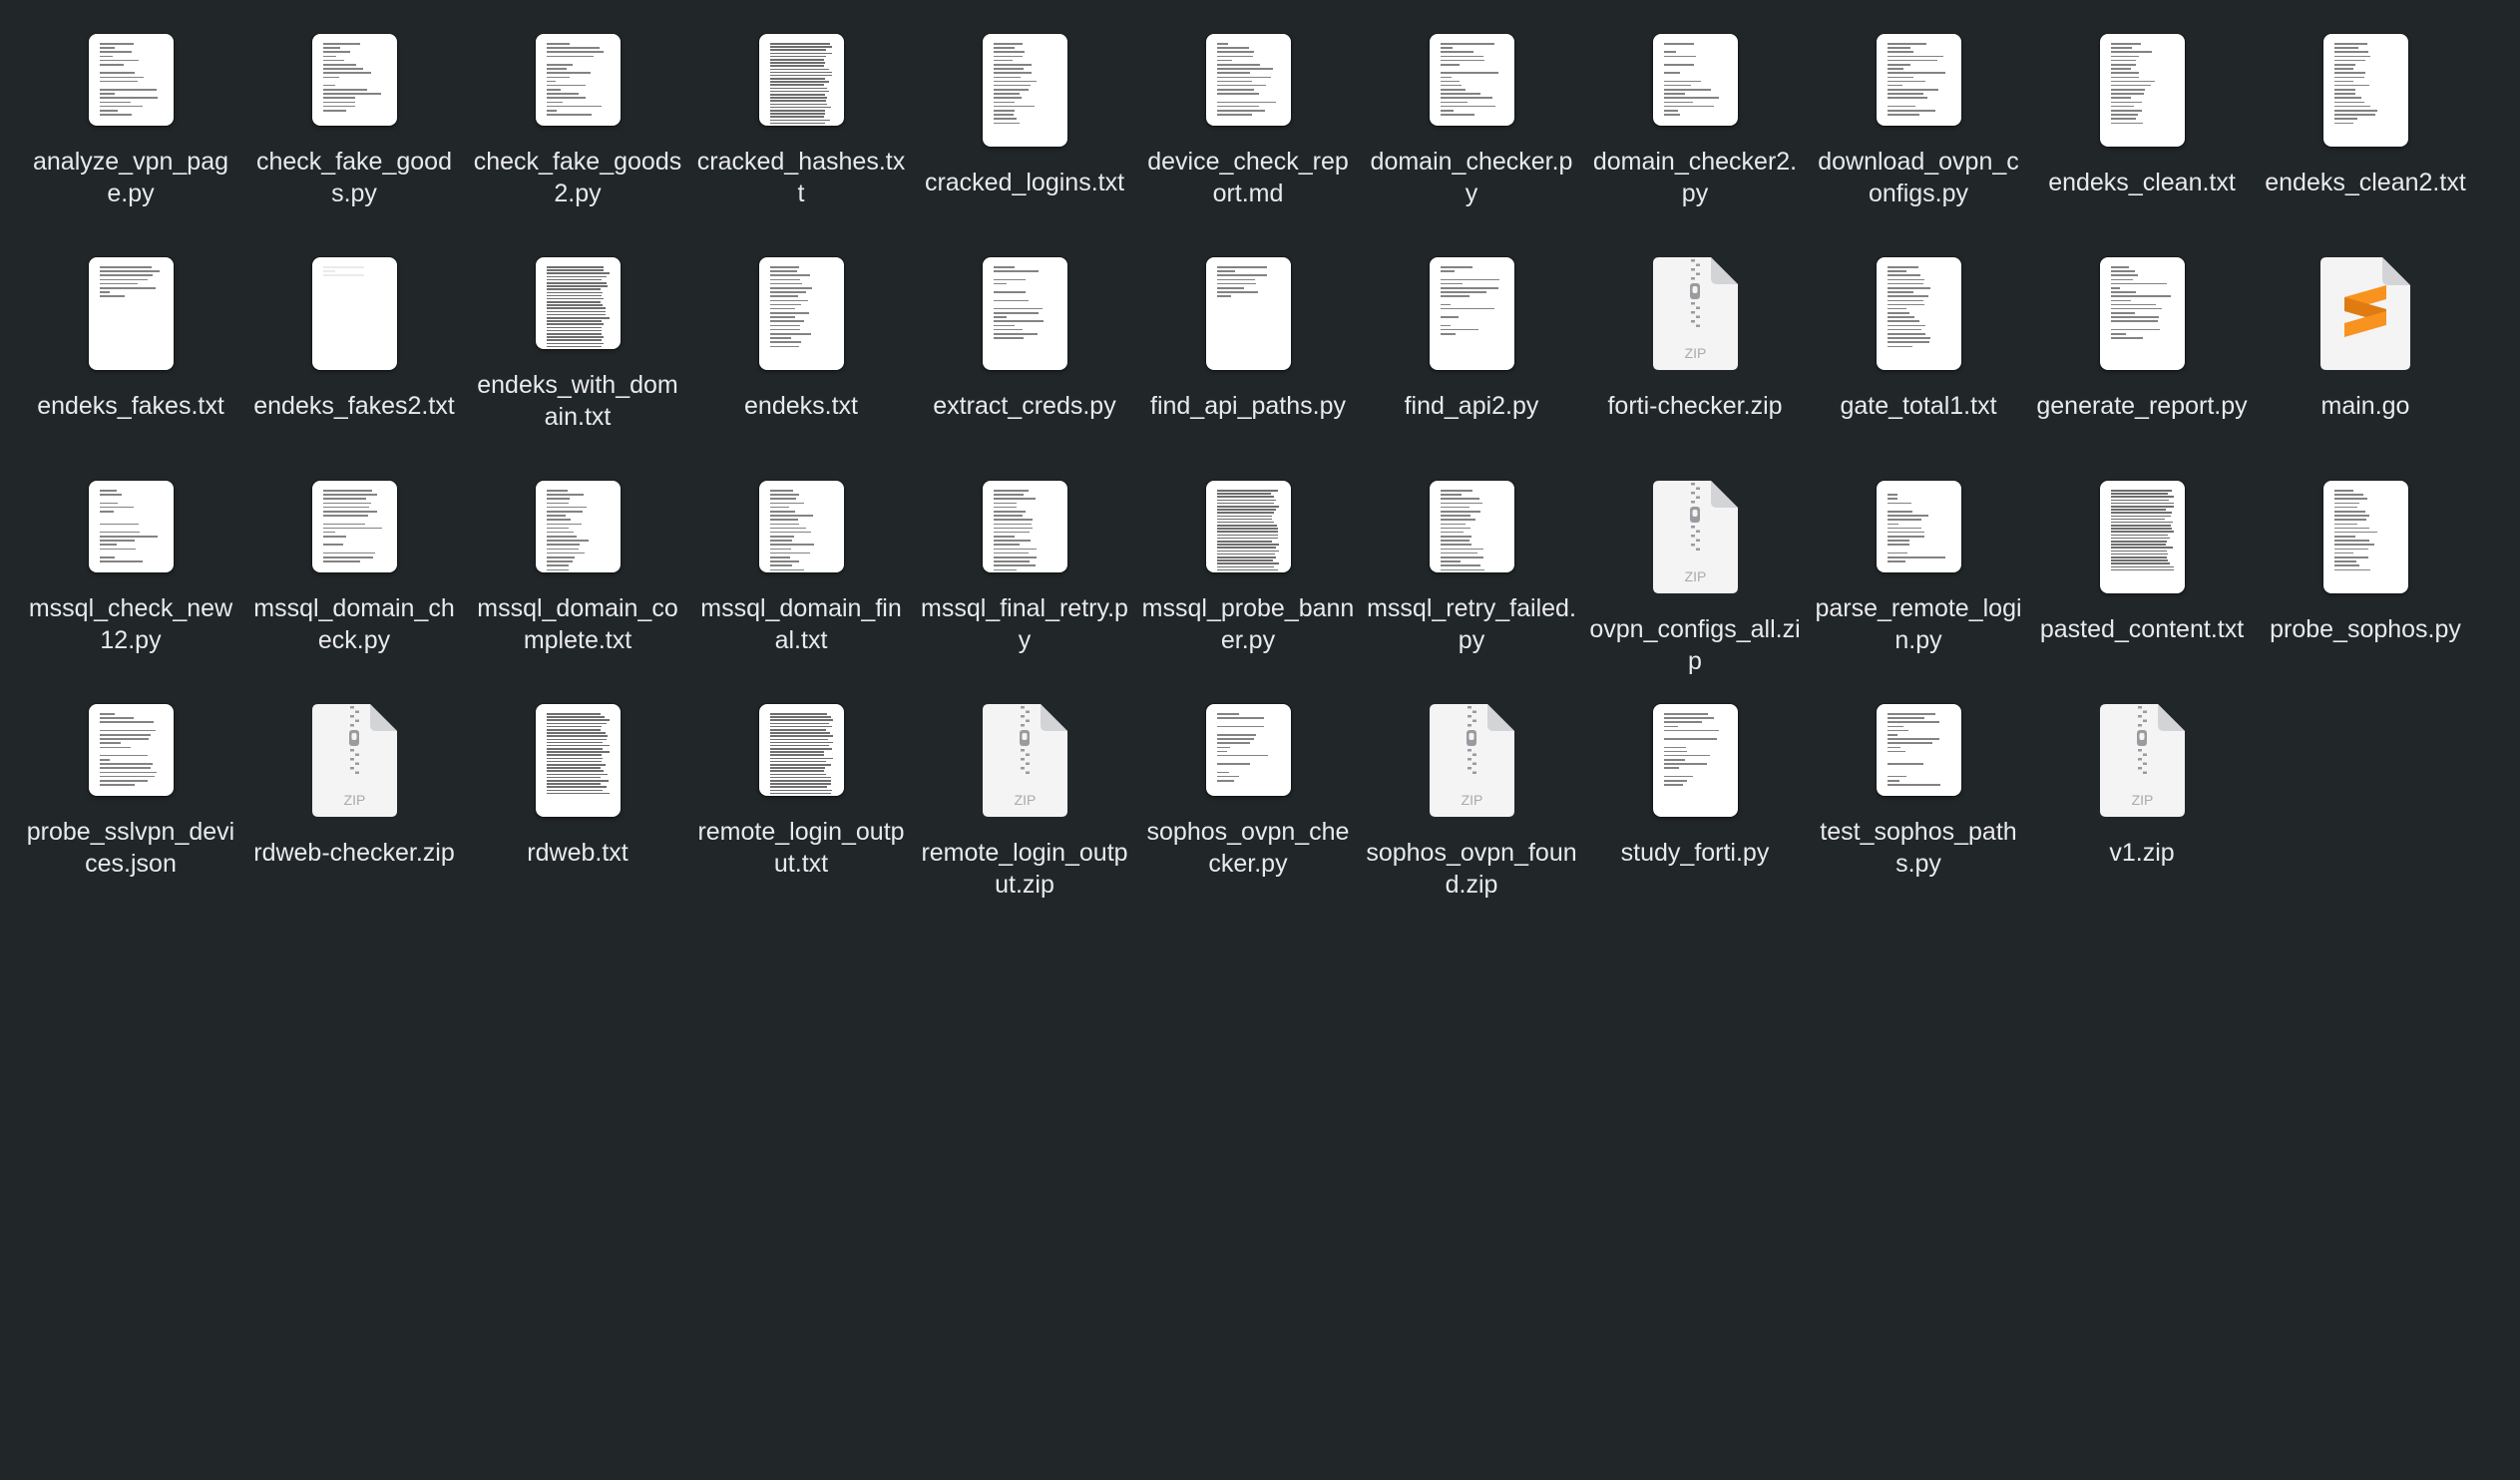 The height and width of the screenshot is (1480, 2520). What do you see at coordinates (1695, 853) in the screenshot?
I see `file-name-label: study_forti.py` at bounding box center [1695, 853].